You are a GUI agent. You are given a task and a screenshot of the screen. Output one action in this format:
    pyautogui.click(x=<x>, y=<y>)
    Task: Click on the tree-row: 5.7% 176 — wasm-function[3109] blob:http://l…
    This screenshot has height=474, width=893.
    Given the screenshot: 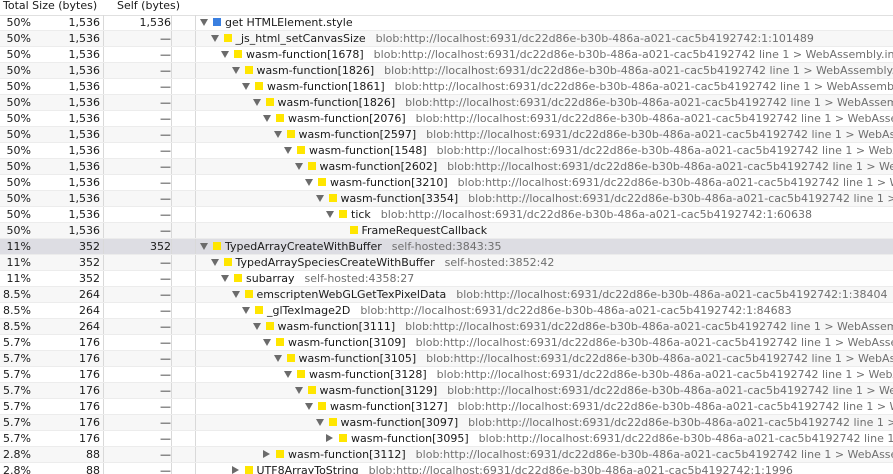 What is the action you would take?
    pyautogui.click(x=446, y=343)
    